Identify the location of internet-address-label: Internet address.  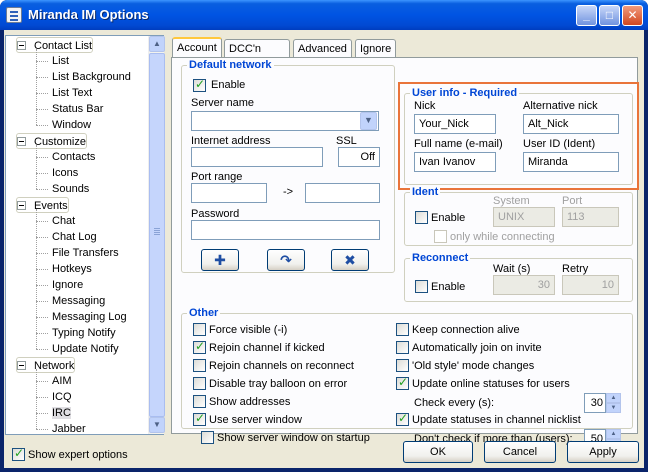
(231, 141).